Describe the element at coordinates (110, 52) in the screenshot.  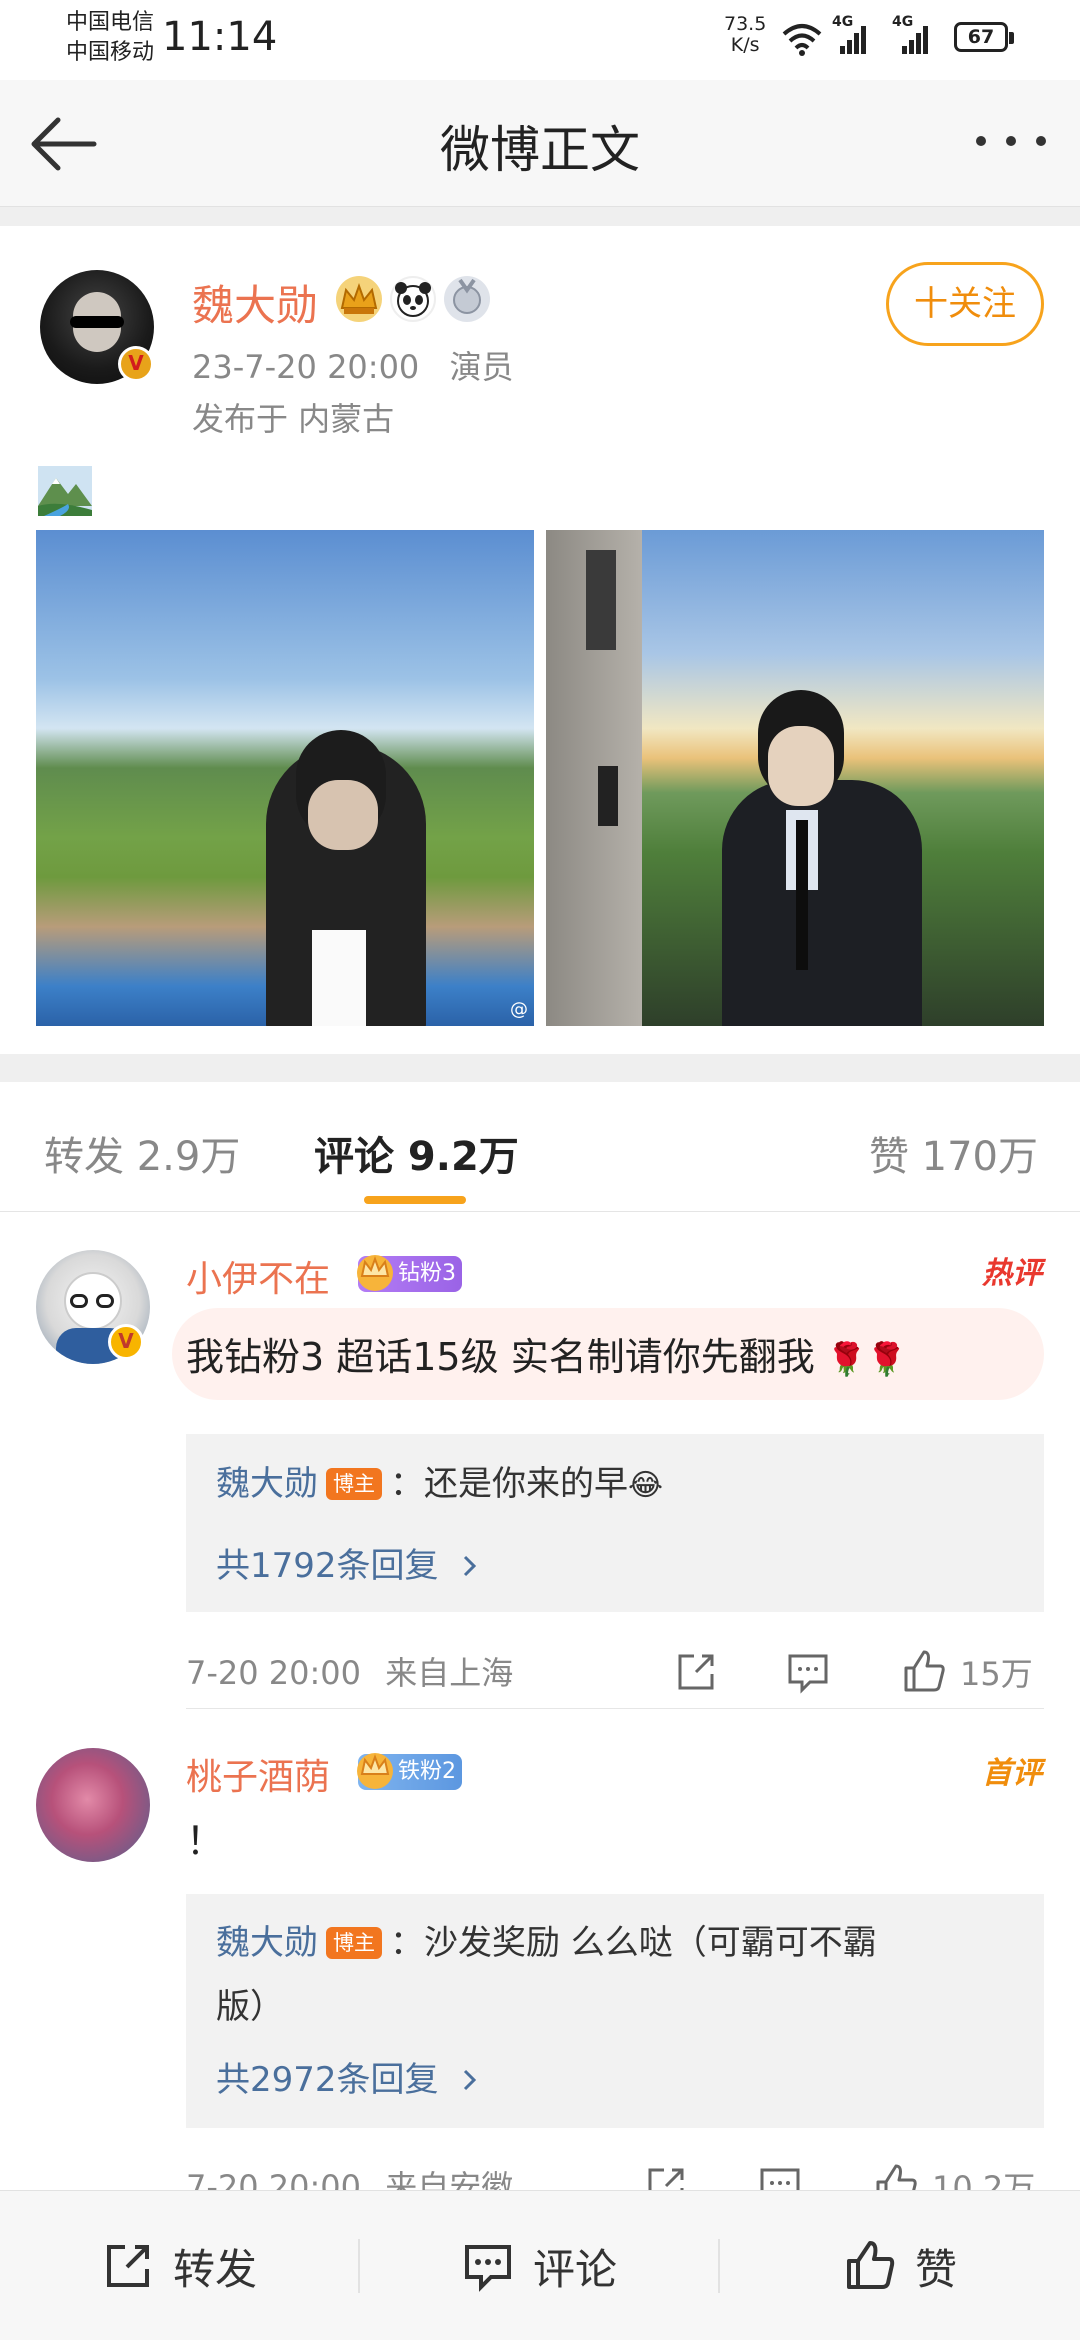
I see `carrier-2: 中国移动` at that location.